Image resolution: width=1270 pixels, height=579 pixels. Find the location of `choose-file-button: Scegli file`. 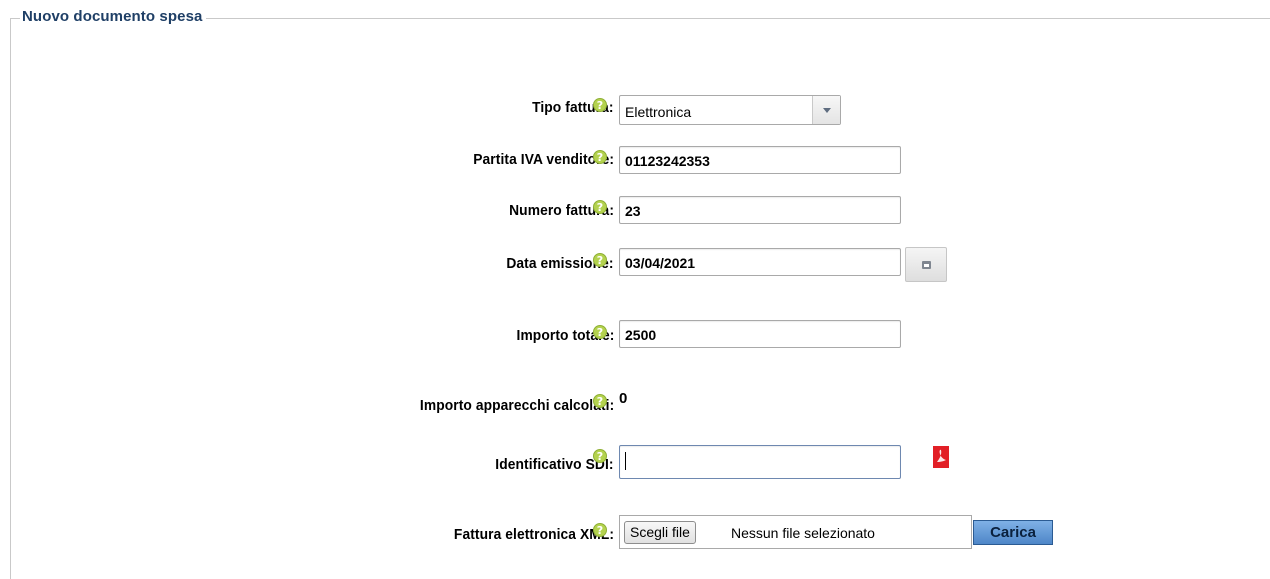

choose-file-button: Scegli file is located at coordinates (660, 532).